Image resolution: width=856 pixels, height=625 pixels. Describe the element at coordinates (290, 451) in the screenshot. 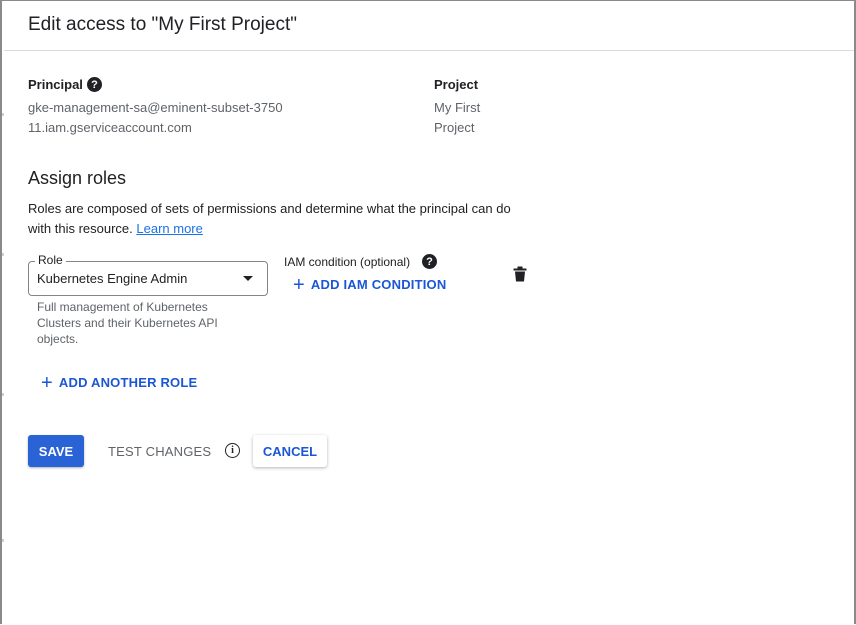

I see `cancel-button: CANCEL` at that location.